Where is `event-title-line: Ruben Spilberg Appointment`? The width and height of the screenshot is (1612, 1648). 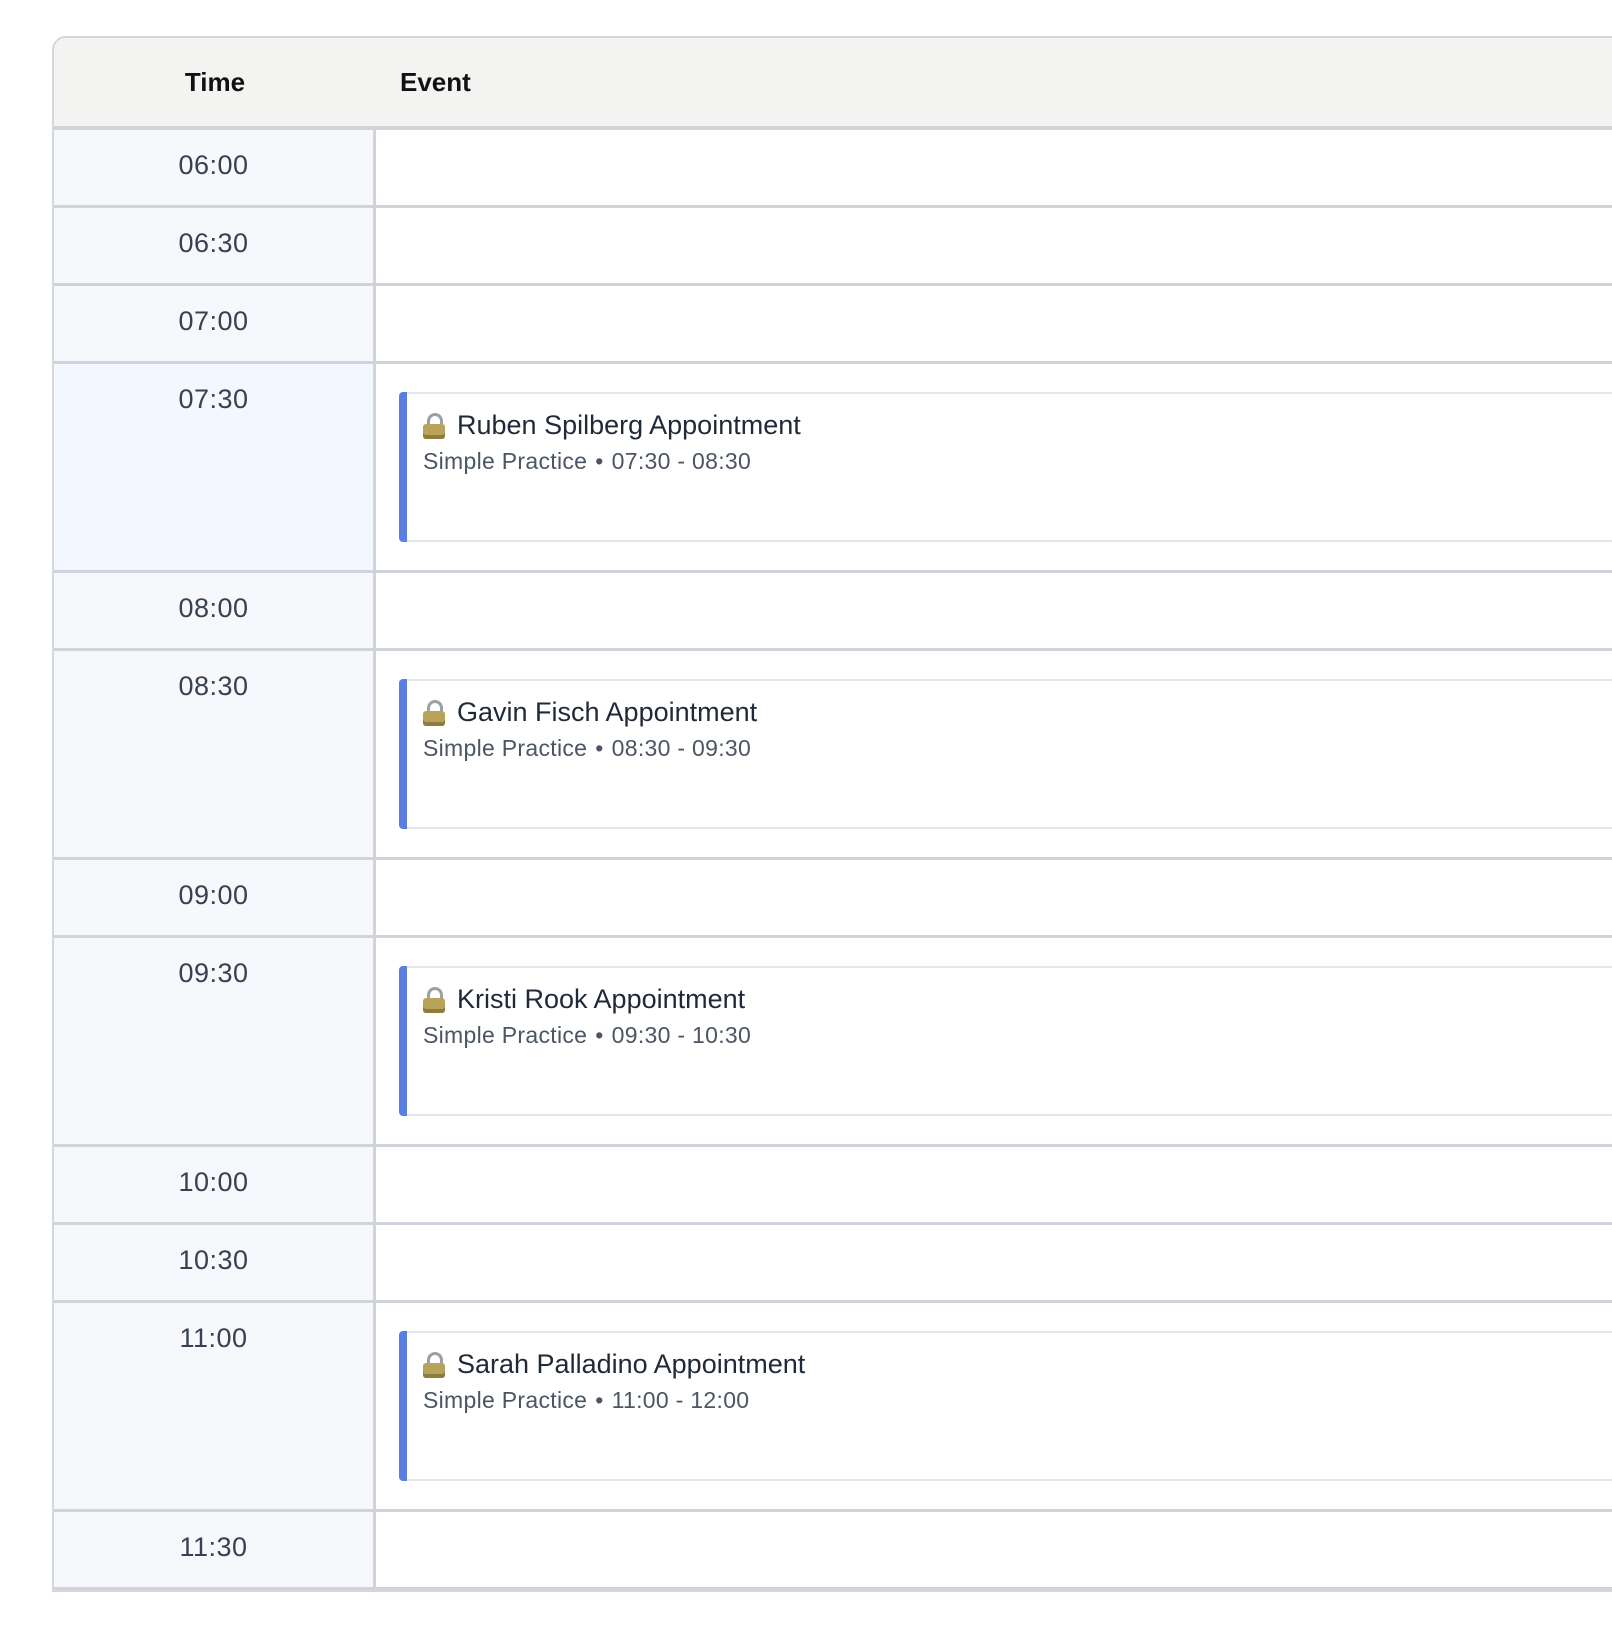 event-title-line: Ruben Spilberg Appointment is located at coordinates (612, 425).